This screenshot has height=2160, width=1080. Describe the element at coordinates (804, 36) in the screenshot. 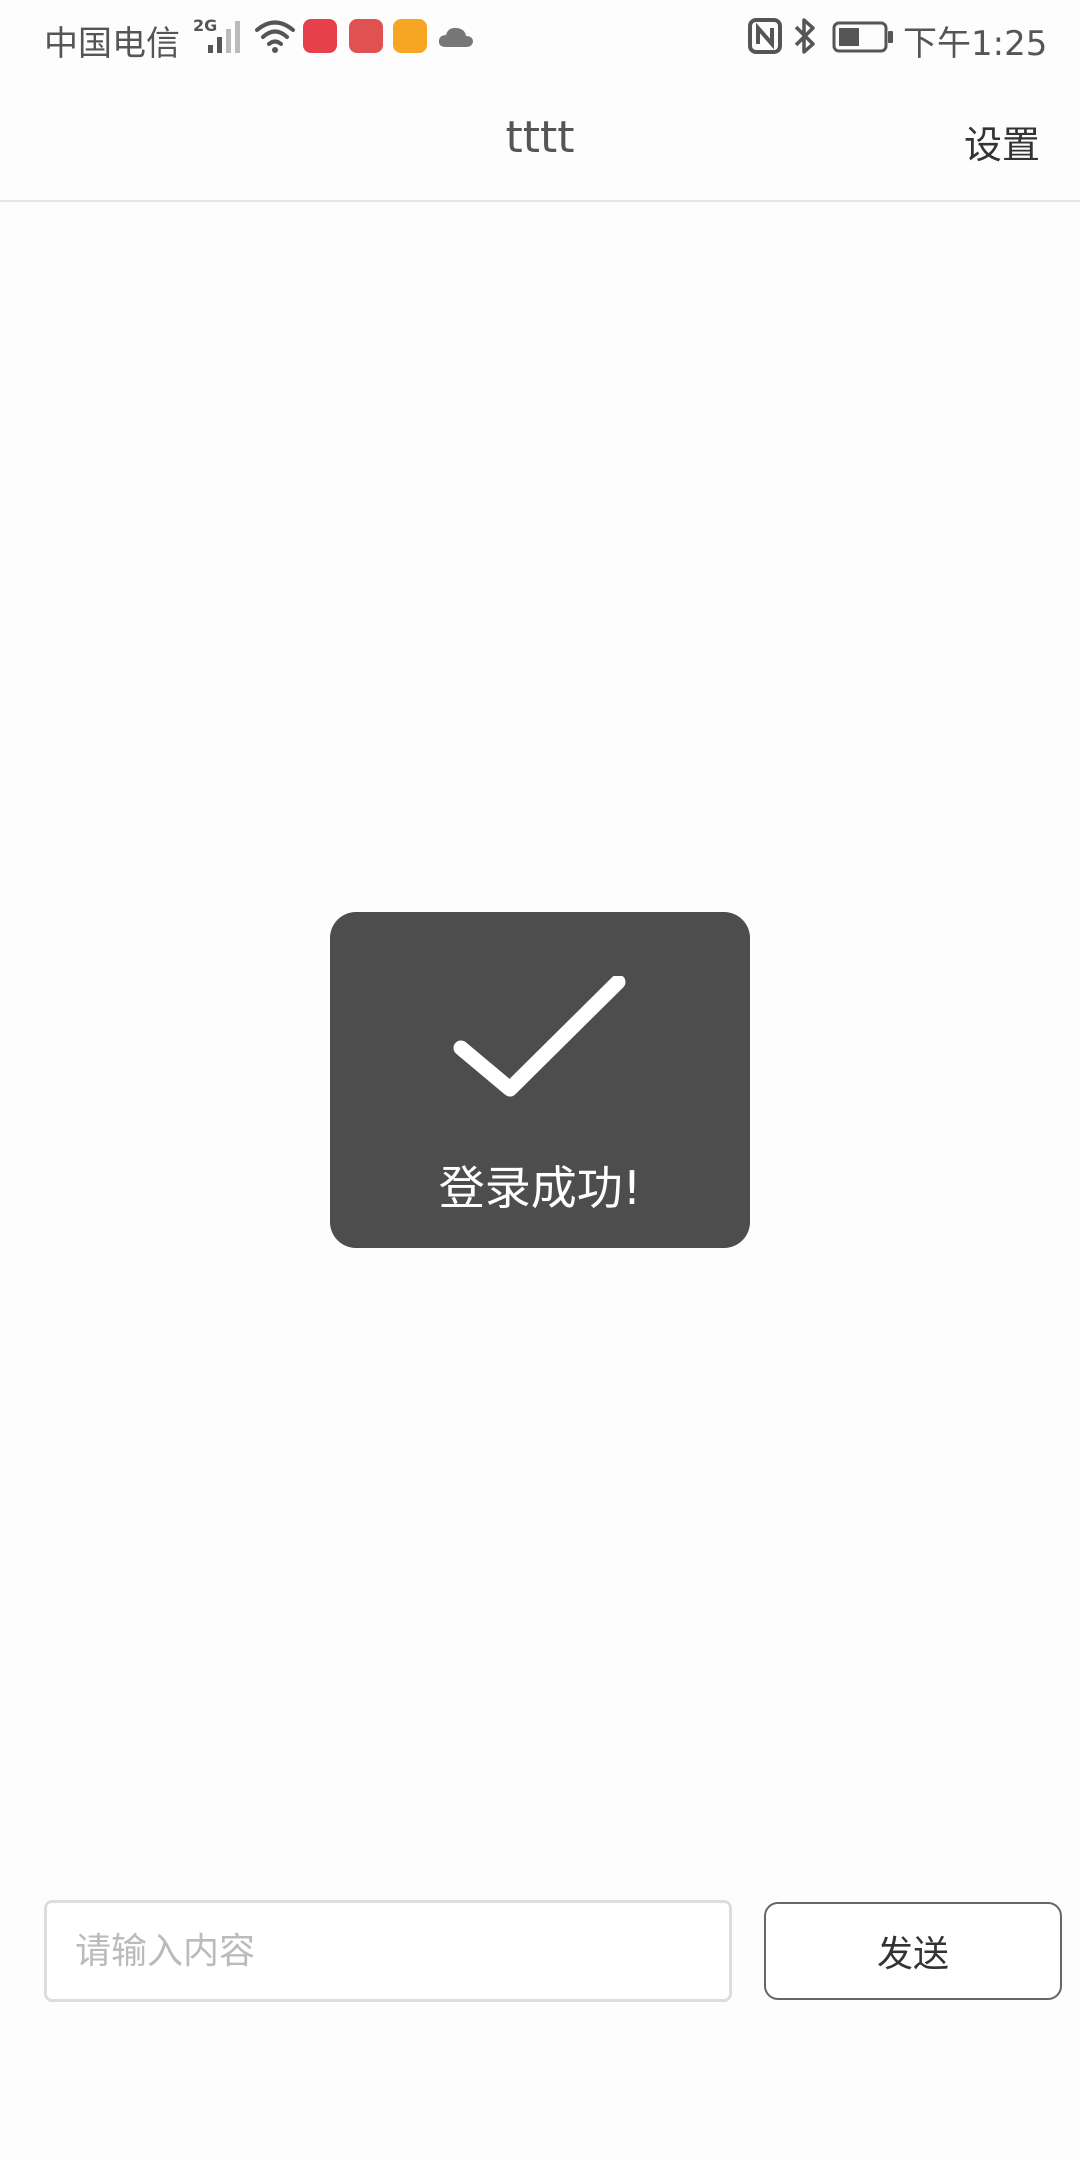

I see `bluetooth-icon` at that location.